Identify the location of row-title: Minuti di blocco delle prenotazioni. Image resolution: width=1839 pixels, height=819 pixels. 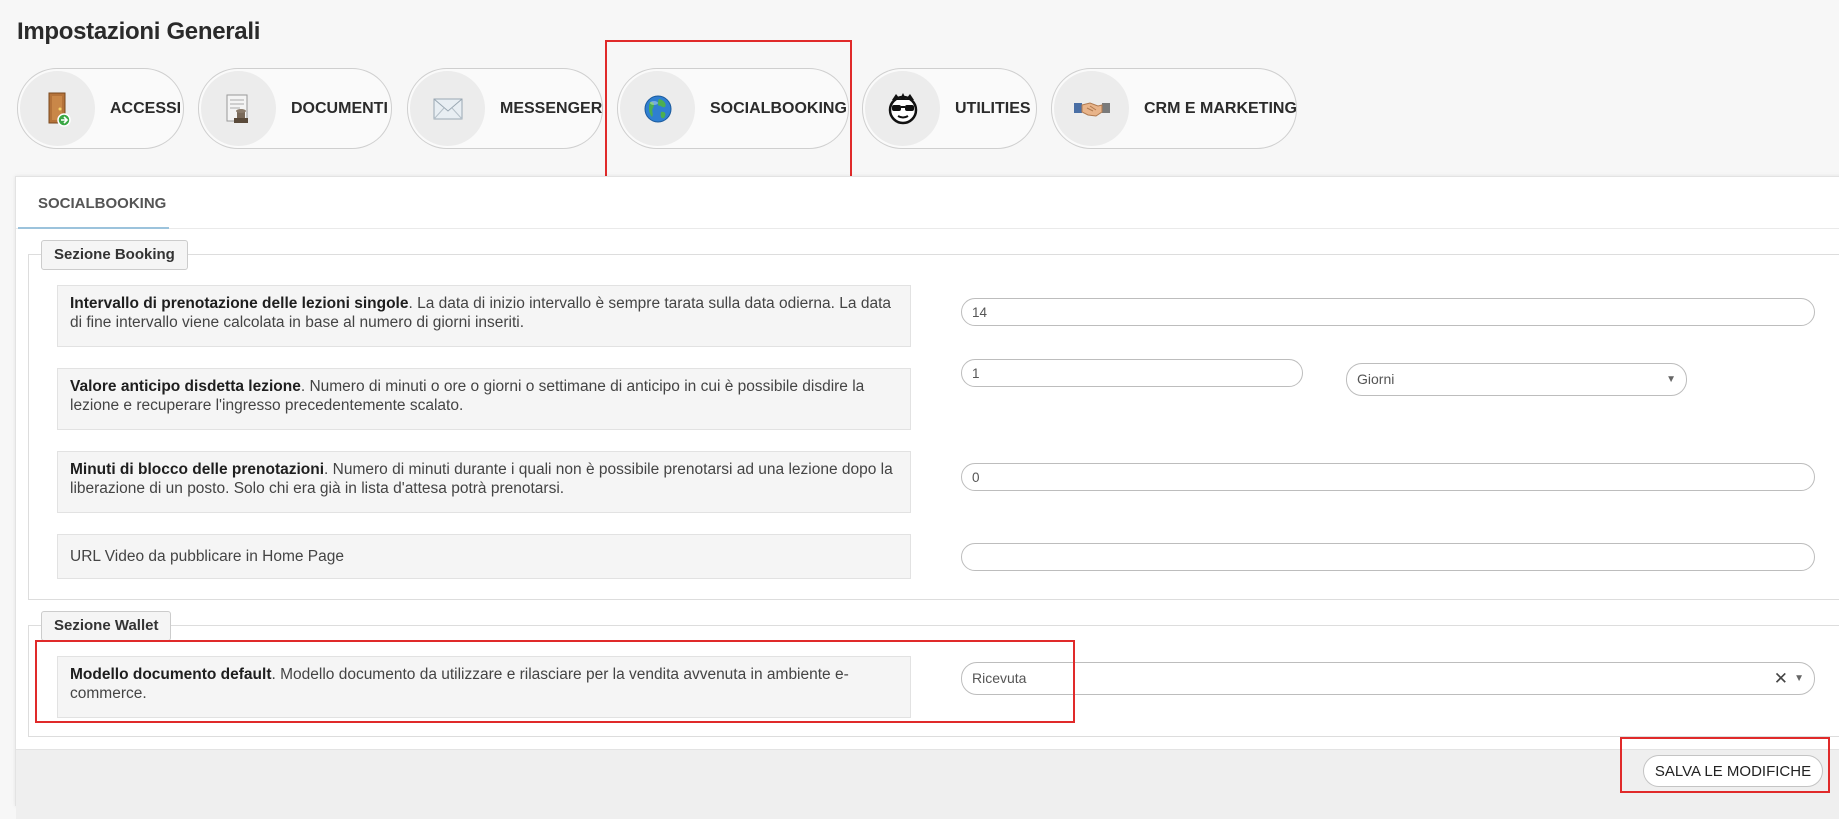
(197, 469).